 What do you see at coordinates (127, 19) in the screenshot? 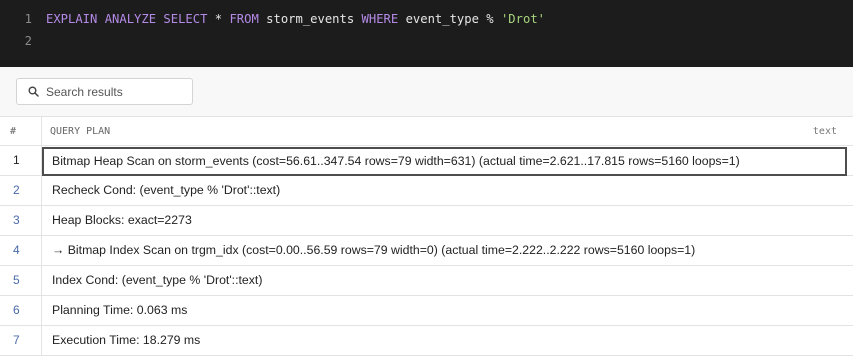
I see `code-token: EXPLAIN ANALYZE SELECT` at bounding box center [127, 19].